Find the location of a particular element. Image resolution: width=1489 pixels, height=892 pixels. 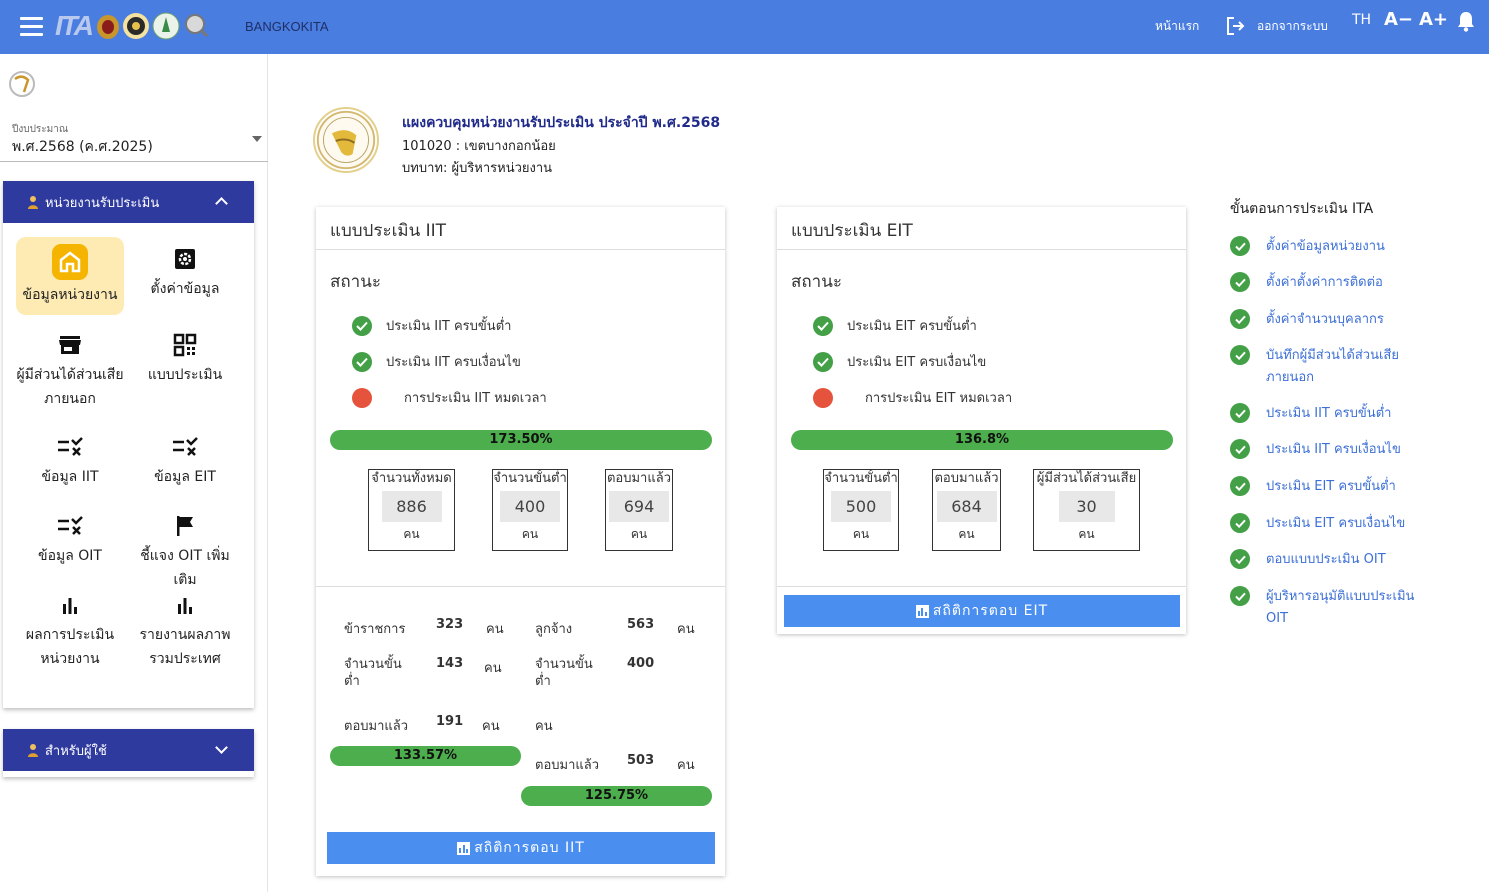

chevron-up-icon is located at coordinates (221, 203).